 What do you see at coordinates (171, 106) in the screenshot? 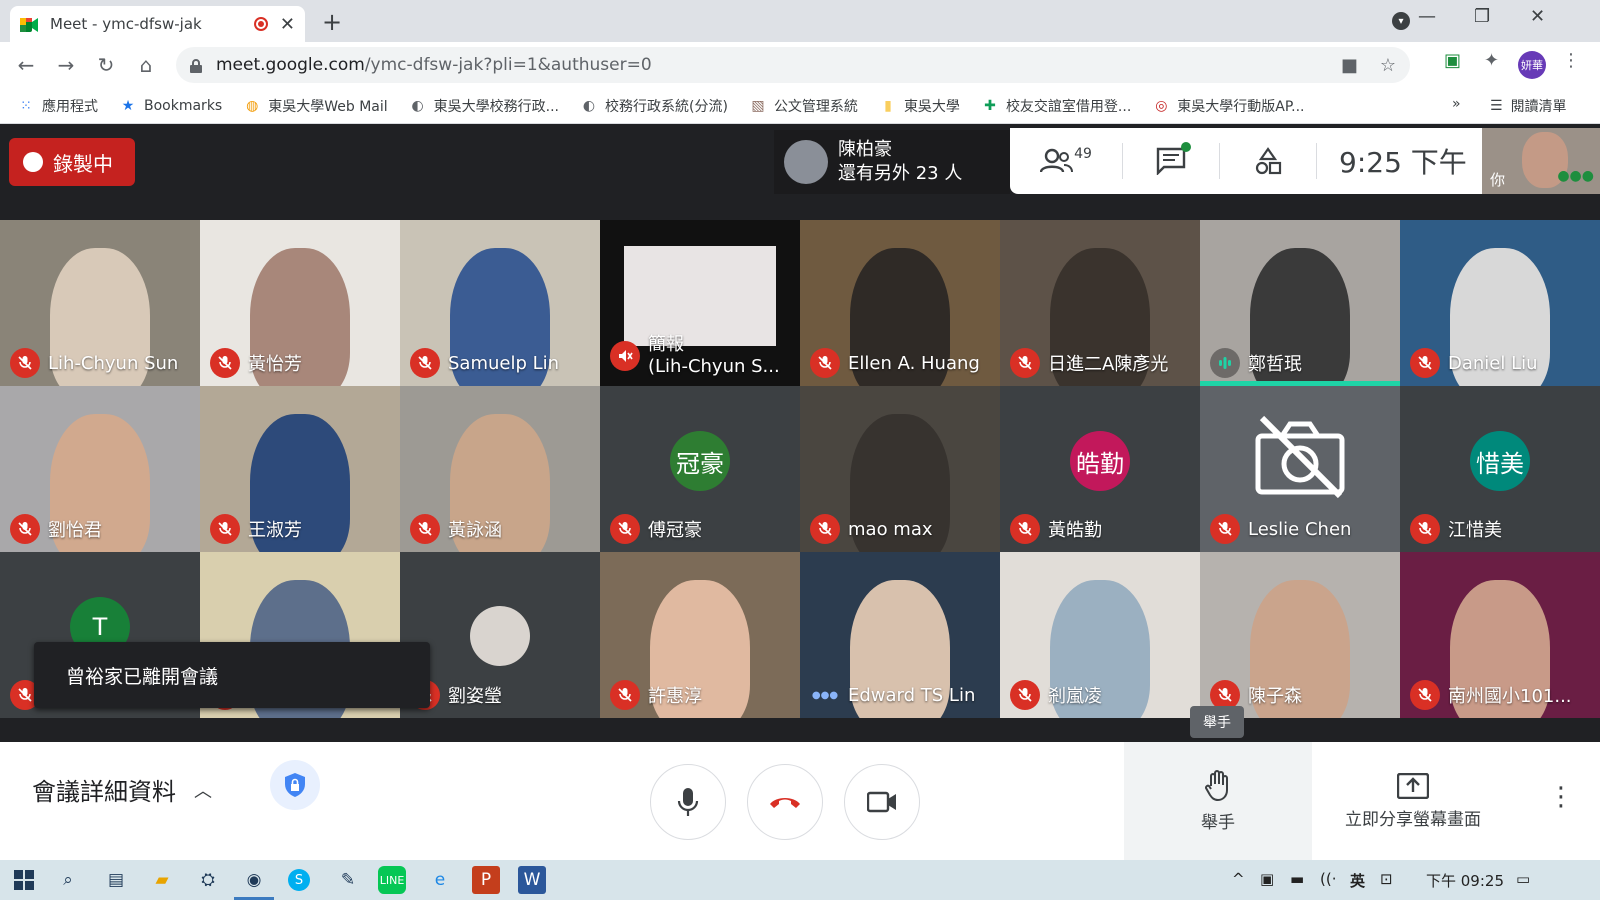
I see `bookmark-item: ★ Bookmarks` at bounding box center [171, 106].